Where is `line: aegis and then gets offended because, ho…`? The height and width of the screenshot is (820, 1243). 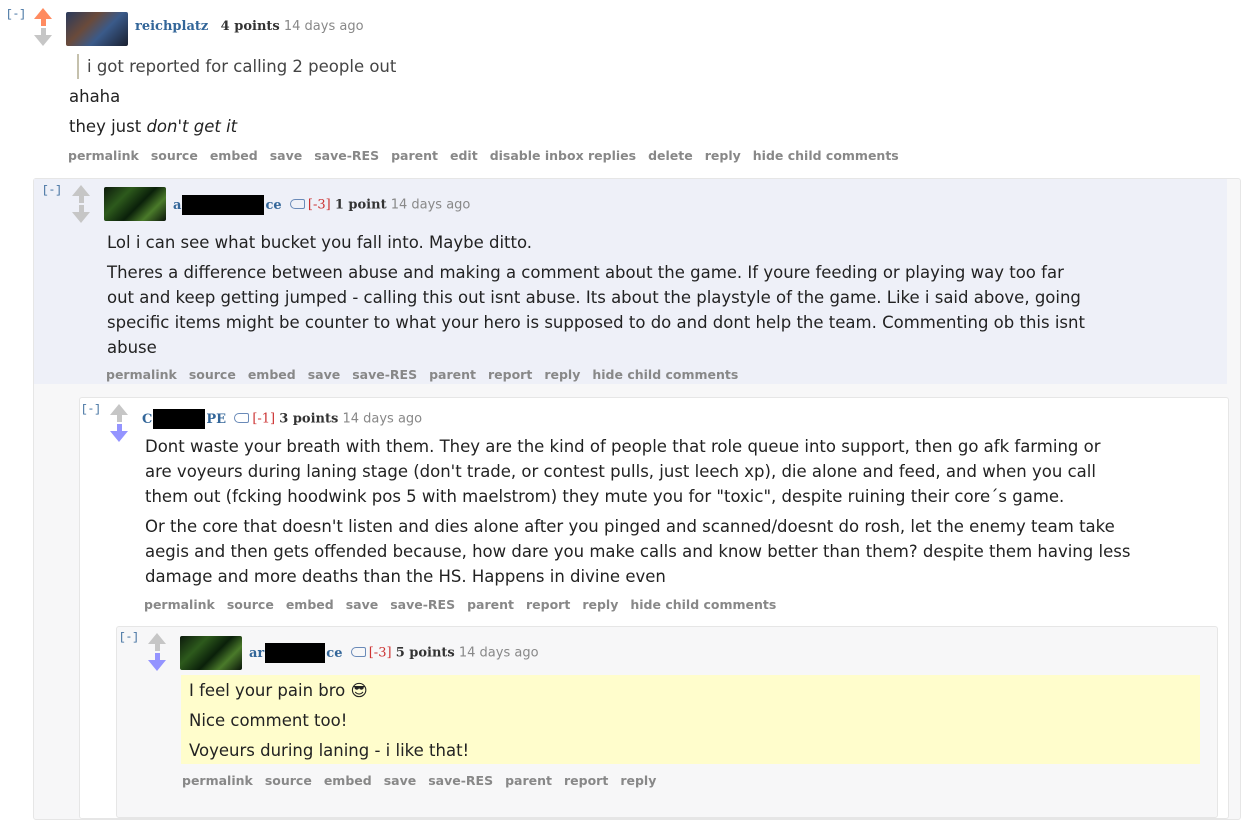
line: aegis and then gets offended because, ho… is located at coordinates (638, 551).